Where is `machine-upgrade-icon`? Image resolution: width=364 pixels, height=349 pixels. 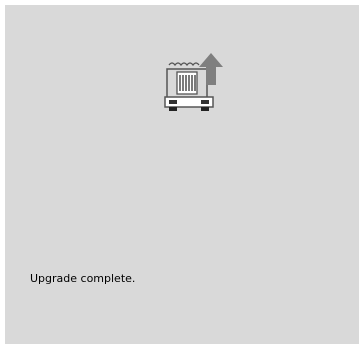
machine-upgrade-icon is located at coordinates (196, 82).